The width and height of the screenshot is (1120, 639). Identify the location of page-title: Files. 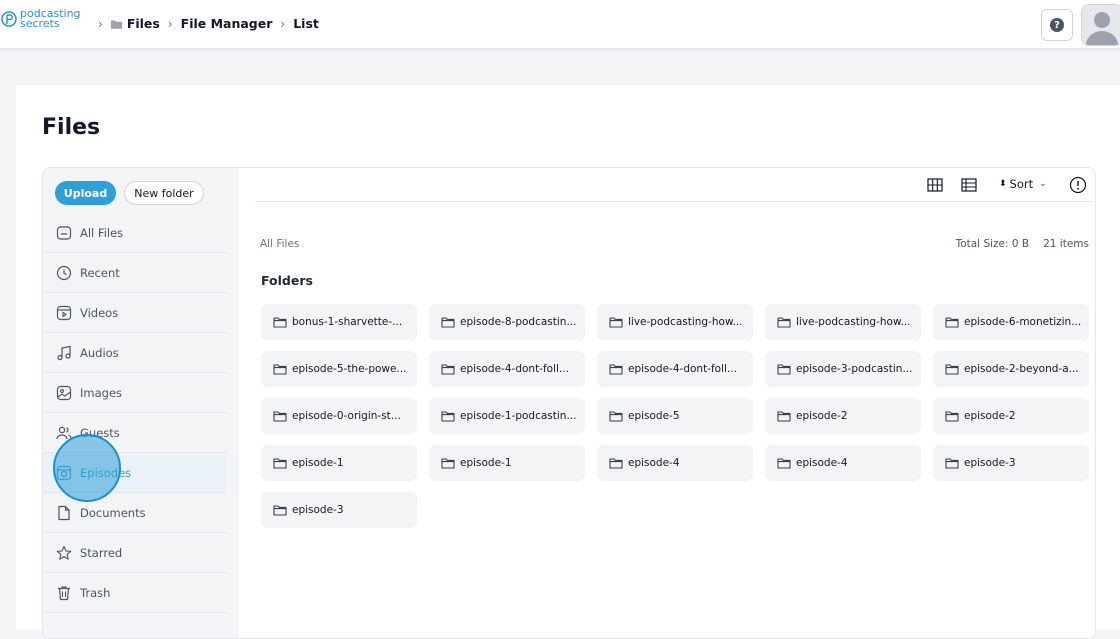
(71, 127).